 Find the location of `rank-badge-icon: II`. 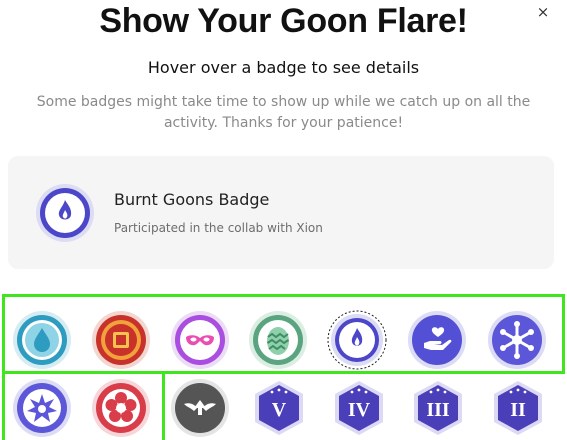

rank-badge-icon: II is located at coordinates (518, 408).